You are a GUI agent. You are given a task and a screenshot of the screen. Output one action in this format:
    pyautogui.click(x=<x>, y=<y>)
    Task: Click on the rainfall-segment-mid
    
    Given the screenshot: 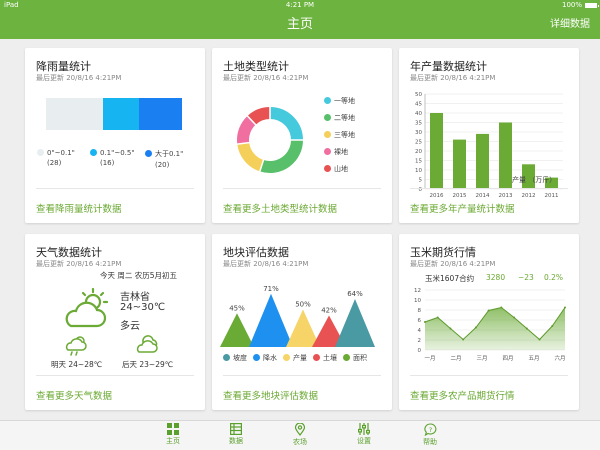 What is the action you would take?
    pyautogui.click(x=121, y=114)
    